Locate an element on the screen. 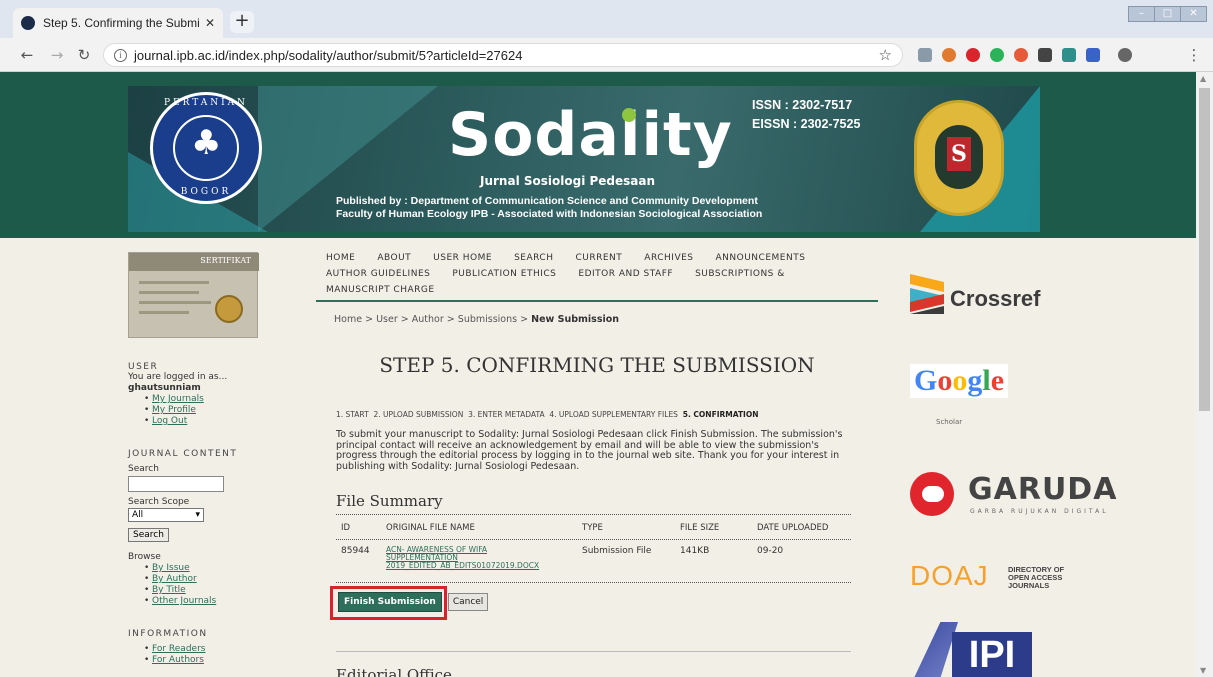  my-journals-link: My Journals is located at coordinates (226, 399).